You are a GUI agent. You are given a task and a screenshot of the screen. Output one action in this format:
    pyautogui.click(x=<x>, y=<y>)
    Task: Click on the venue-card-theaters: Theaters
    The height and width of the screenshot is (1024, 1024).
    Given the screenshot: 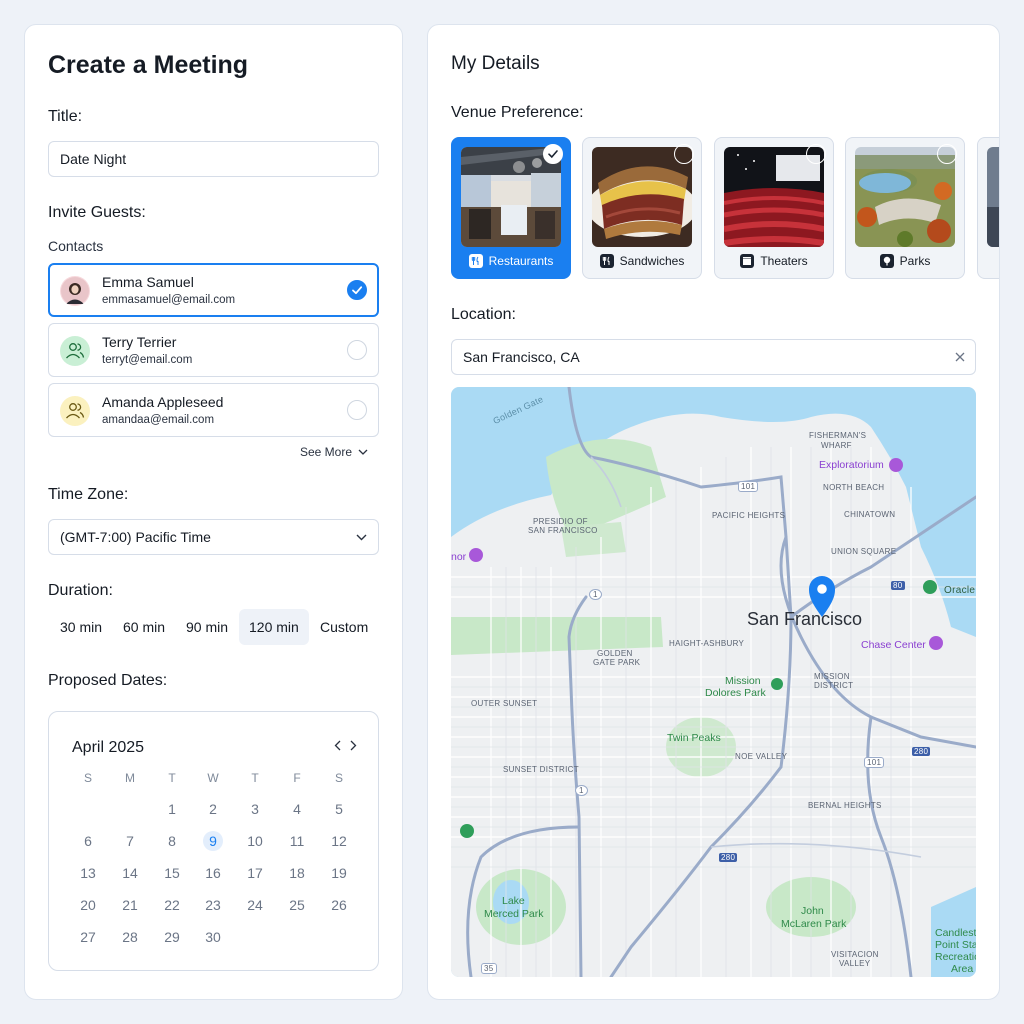 What is the action you would take?
    pyautogui.click(x=774, y=208)
    